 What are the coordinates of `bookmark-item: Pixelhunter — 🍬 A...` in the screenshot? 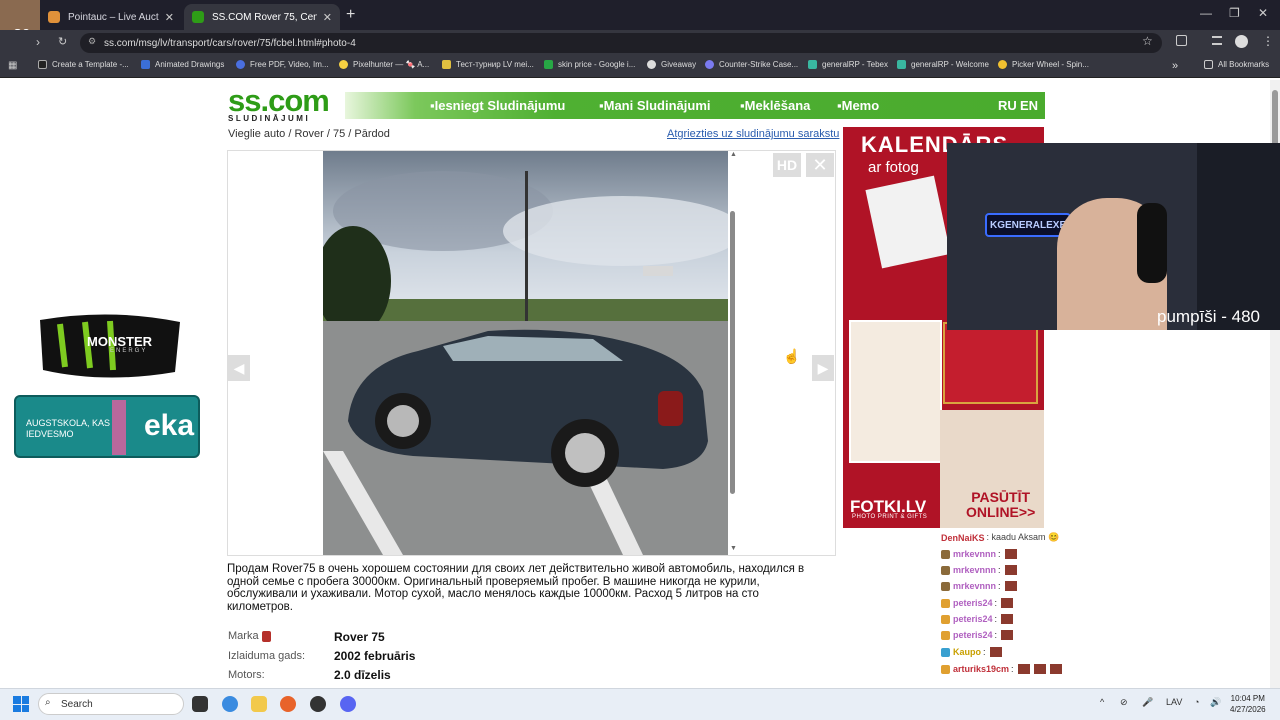 It's located at (384, 64).